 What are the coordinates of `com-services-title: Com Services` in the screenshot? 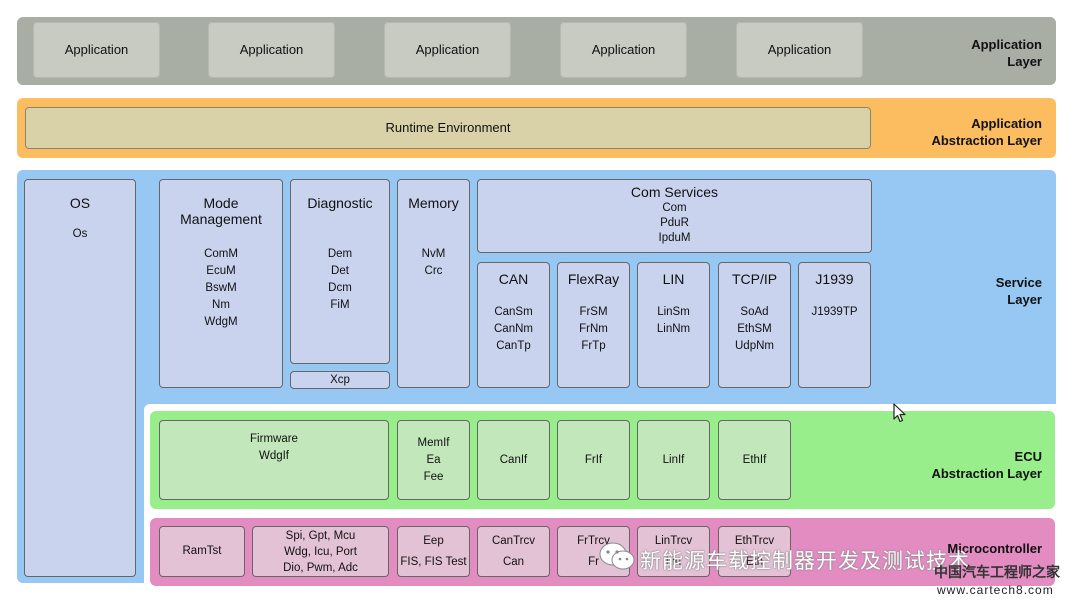 It's located at (674, 192).